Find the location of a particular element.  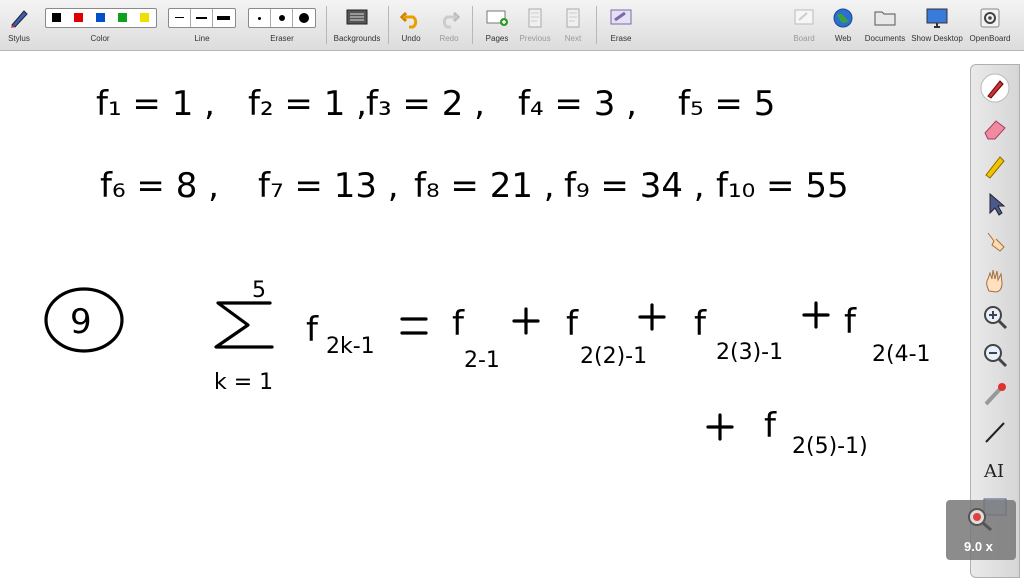

sum-lower-limit: k = 1 is located at coordinates (243, 382).